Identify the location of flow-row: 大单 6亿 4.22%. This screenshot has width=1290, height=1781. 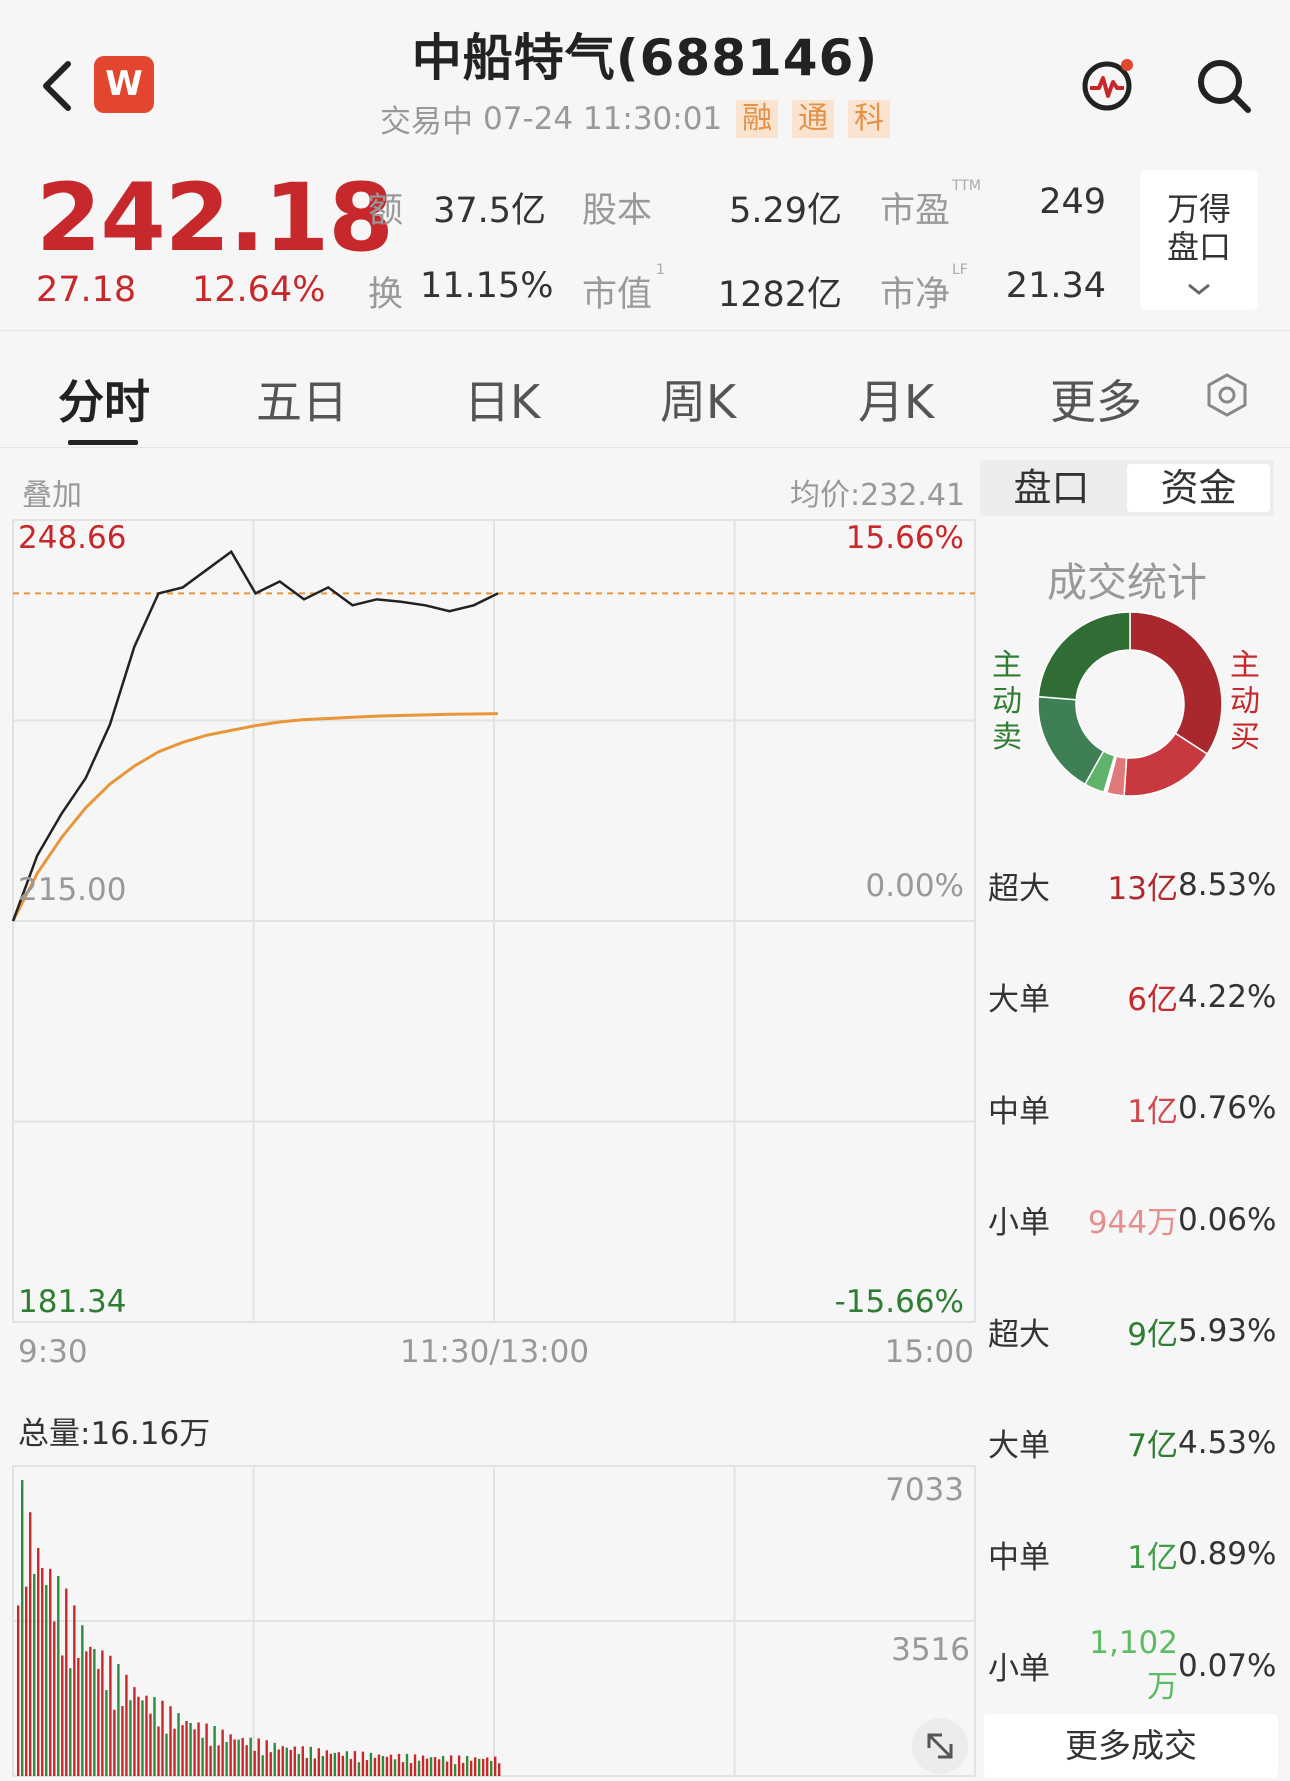
(1132, 997).